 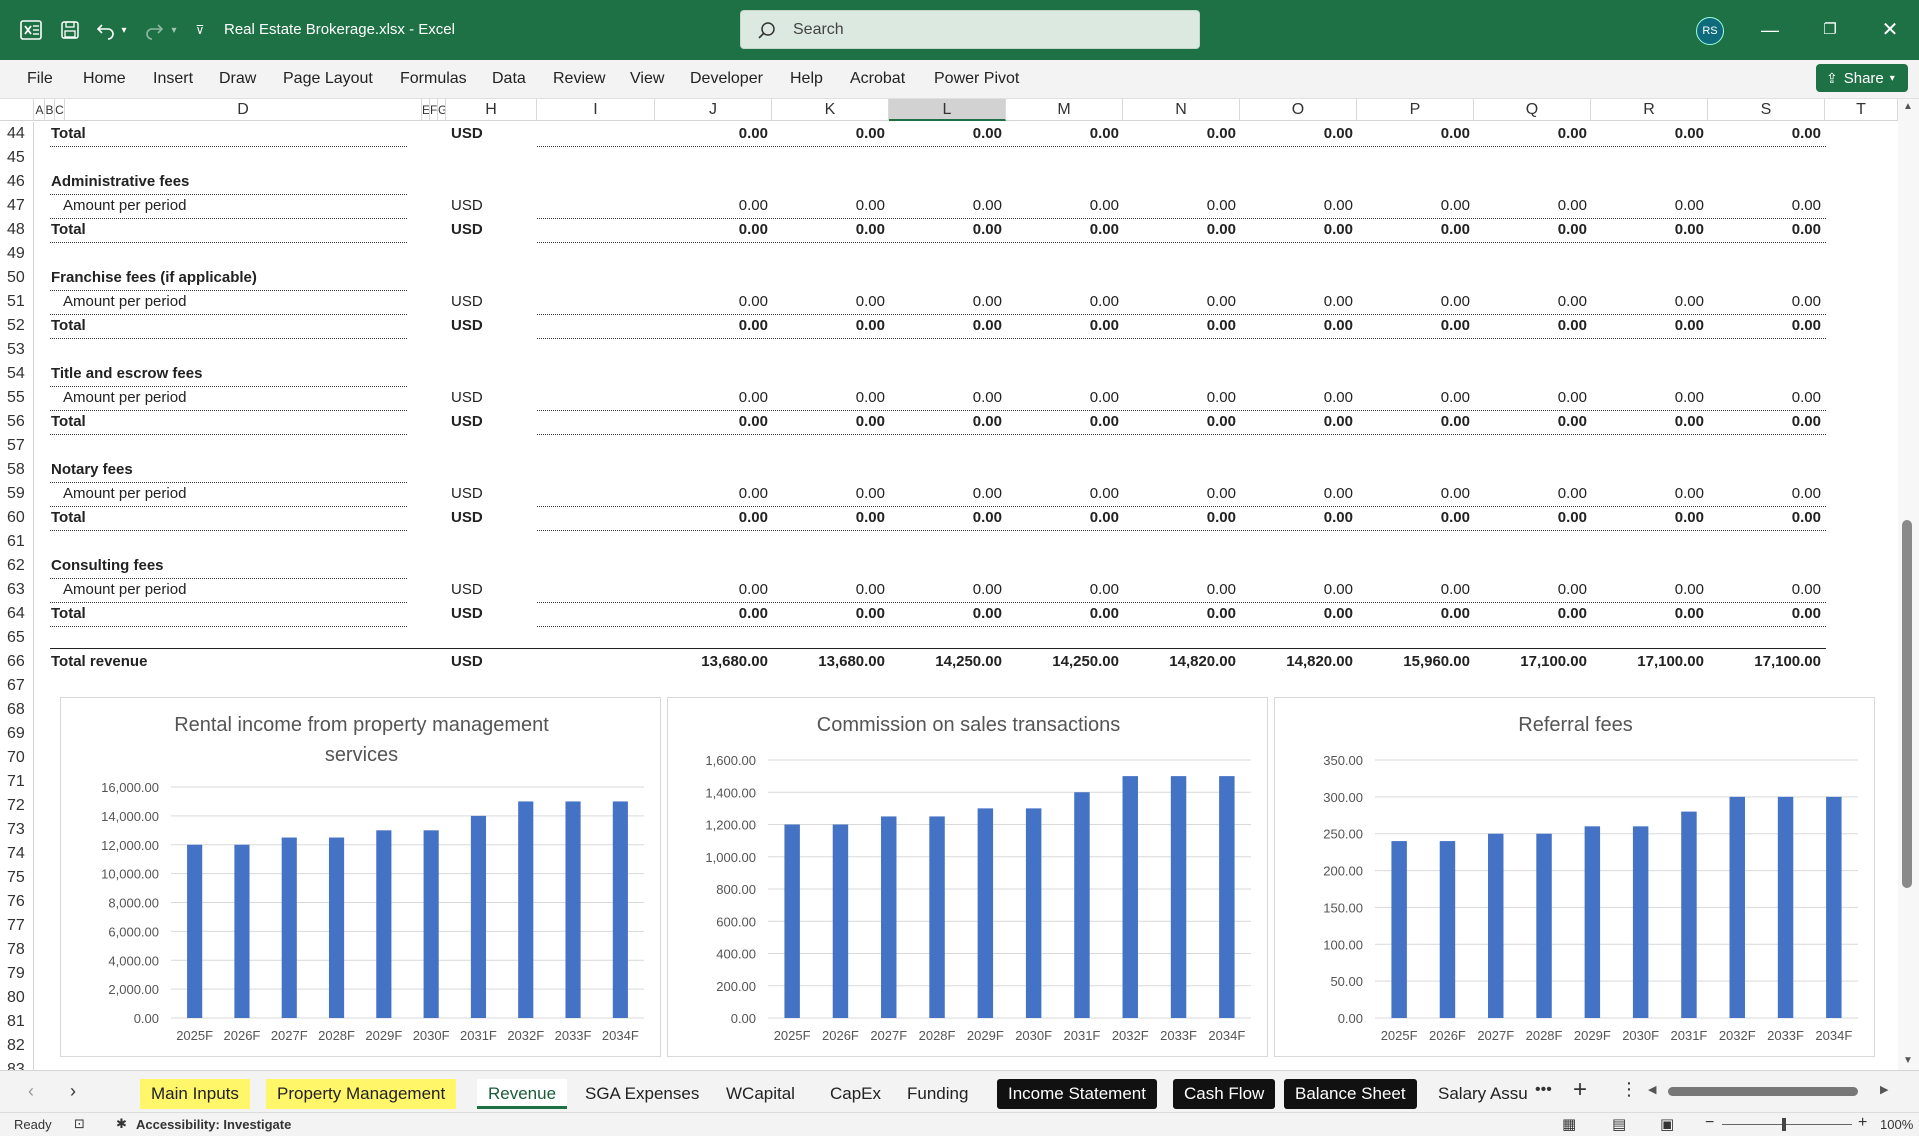 I want to click on menu-page-layout: Page Layout, so click(x=328, y=79).